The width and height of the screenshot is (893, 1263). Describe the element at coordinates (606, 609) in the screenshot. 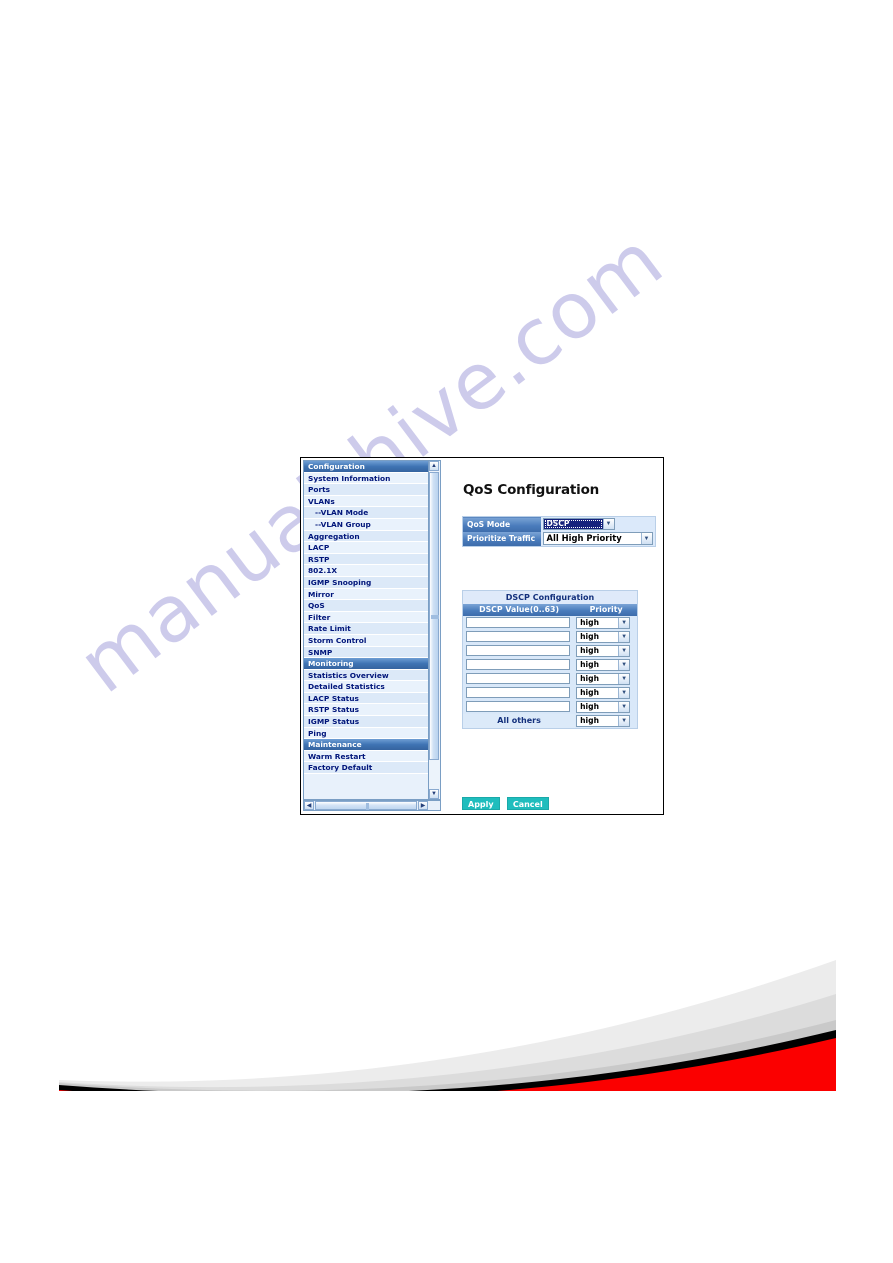

I see `column-header-priority: Priority` at that location.